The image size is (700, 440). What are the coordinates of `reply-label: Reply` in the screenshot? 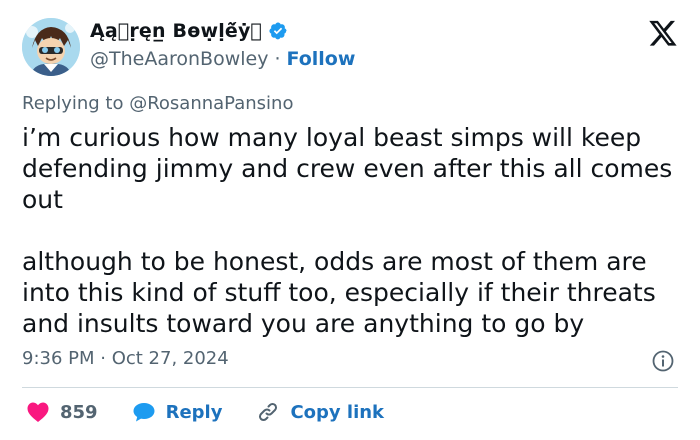 It's located at (194, 412).